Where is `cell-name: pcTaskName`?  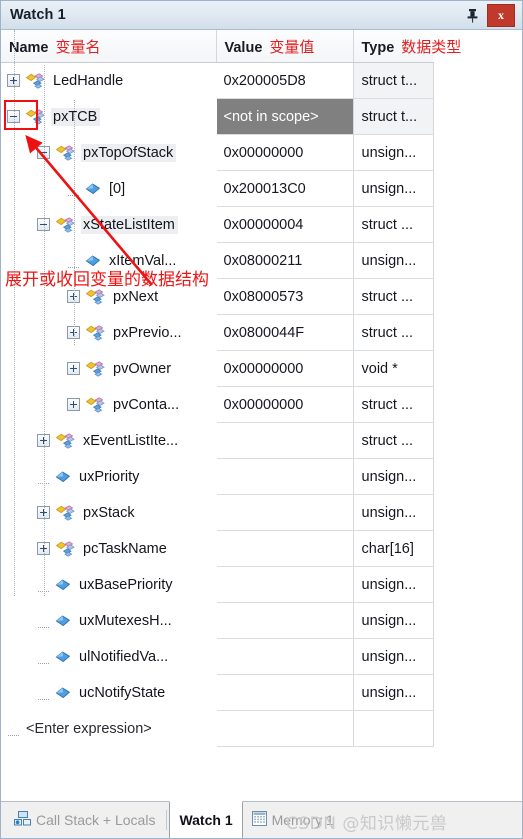 cell-name: pcTaskName is located at coordinates (109, 548).